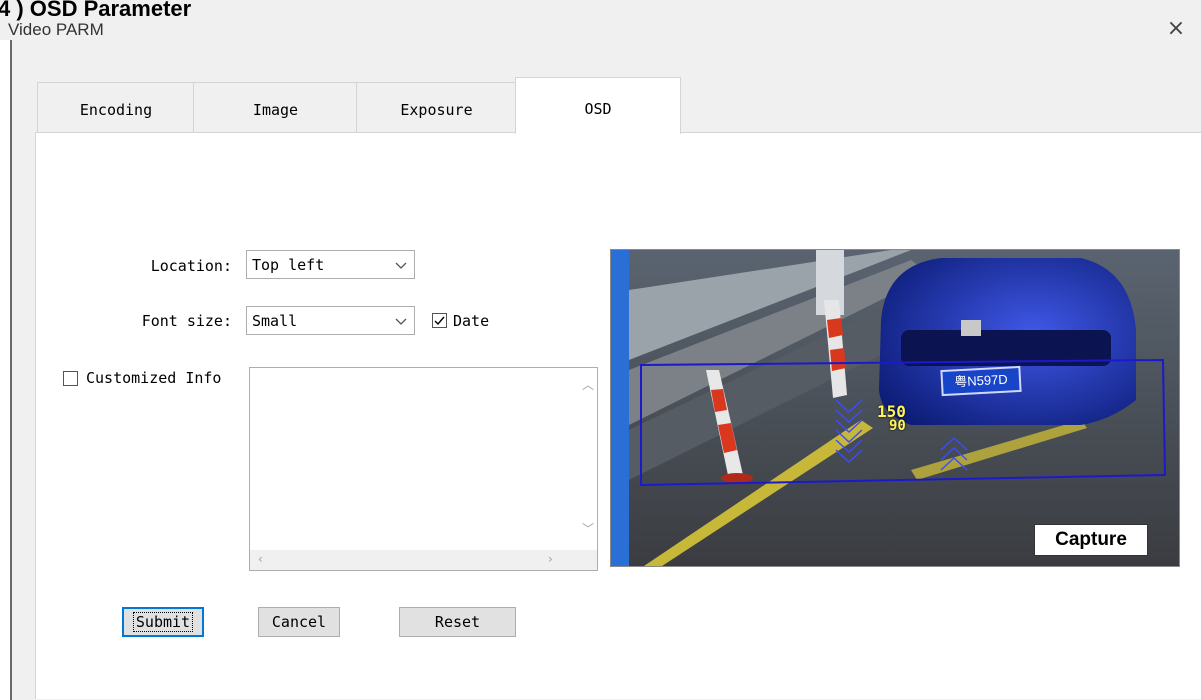  Describe the element at coordinates (598, 105) in the screenshot. I see `tab-osd: OSD` at that location.